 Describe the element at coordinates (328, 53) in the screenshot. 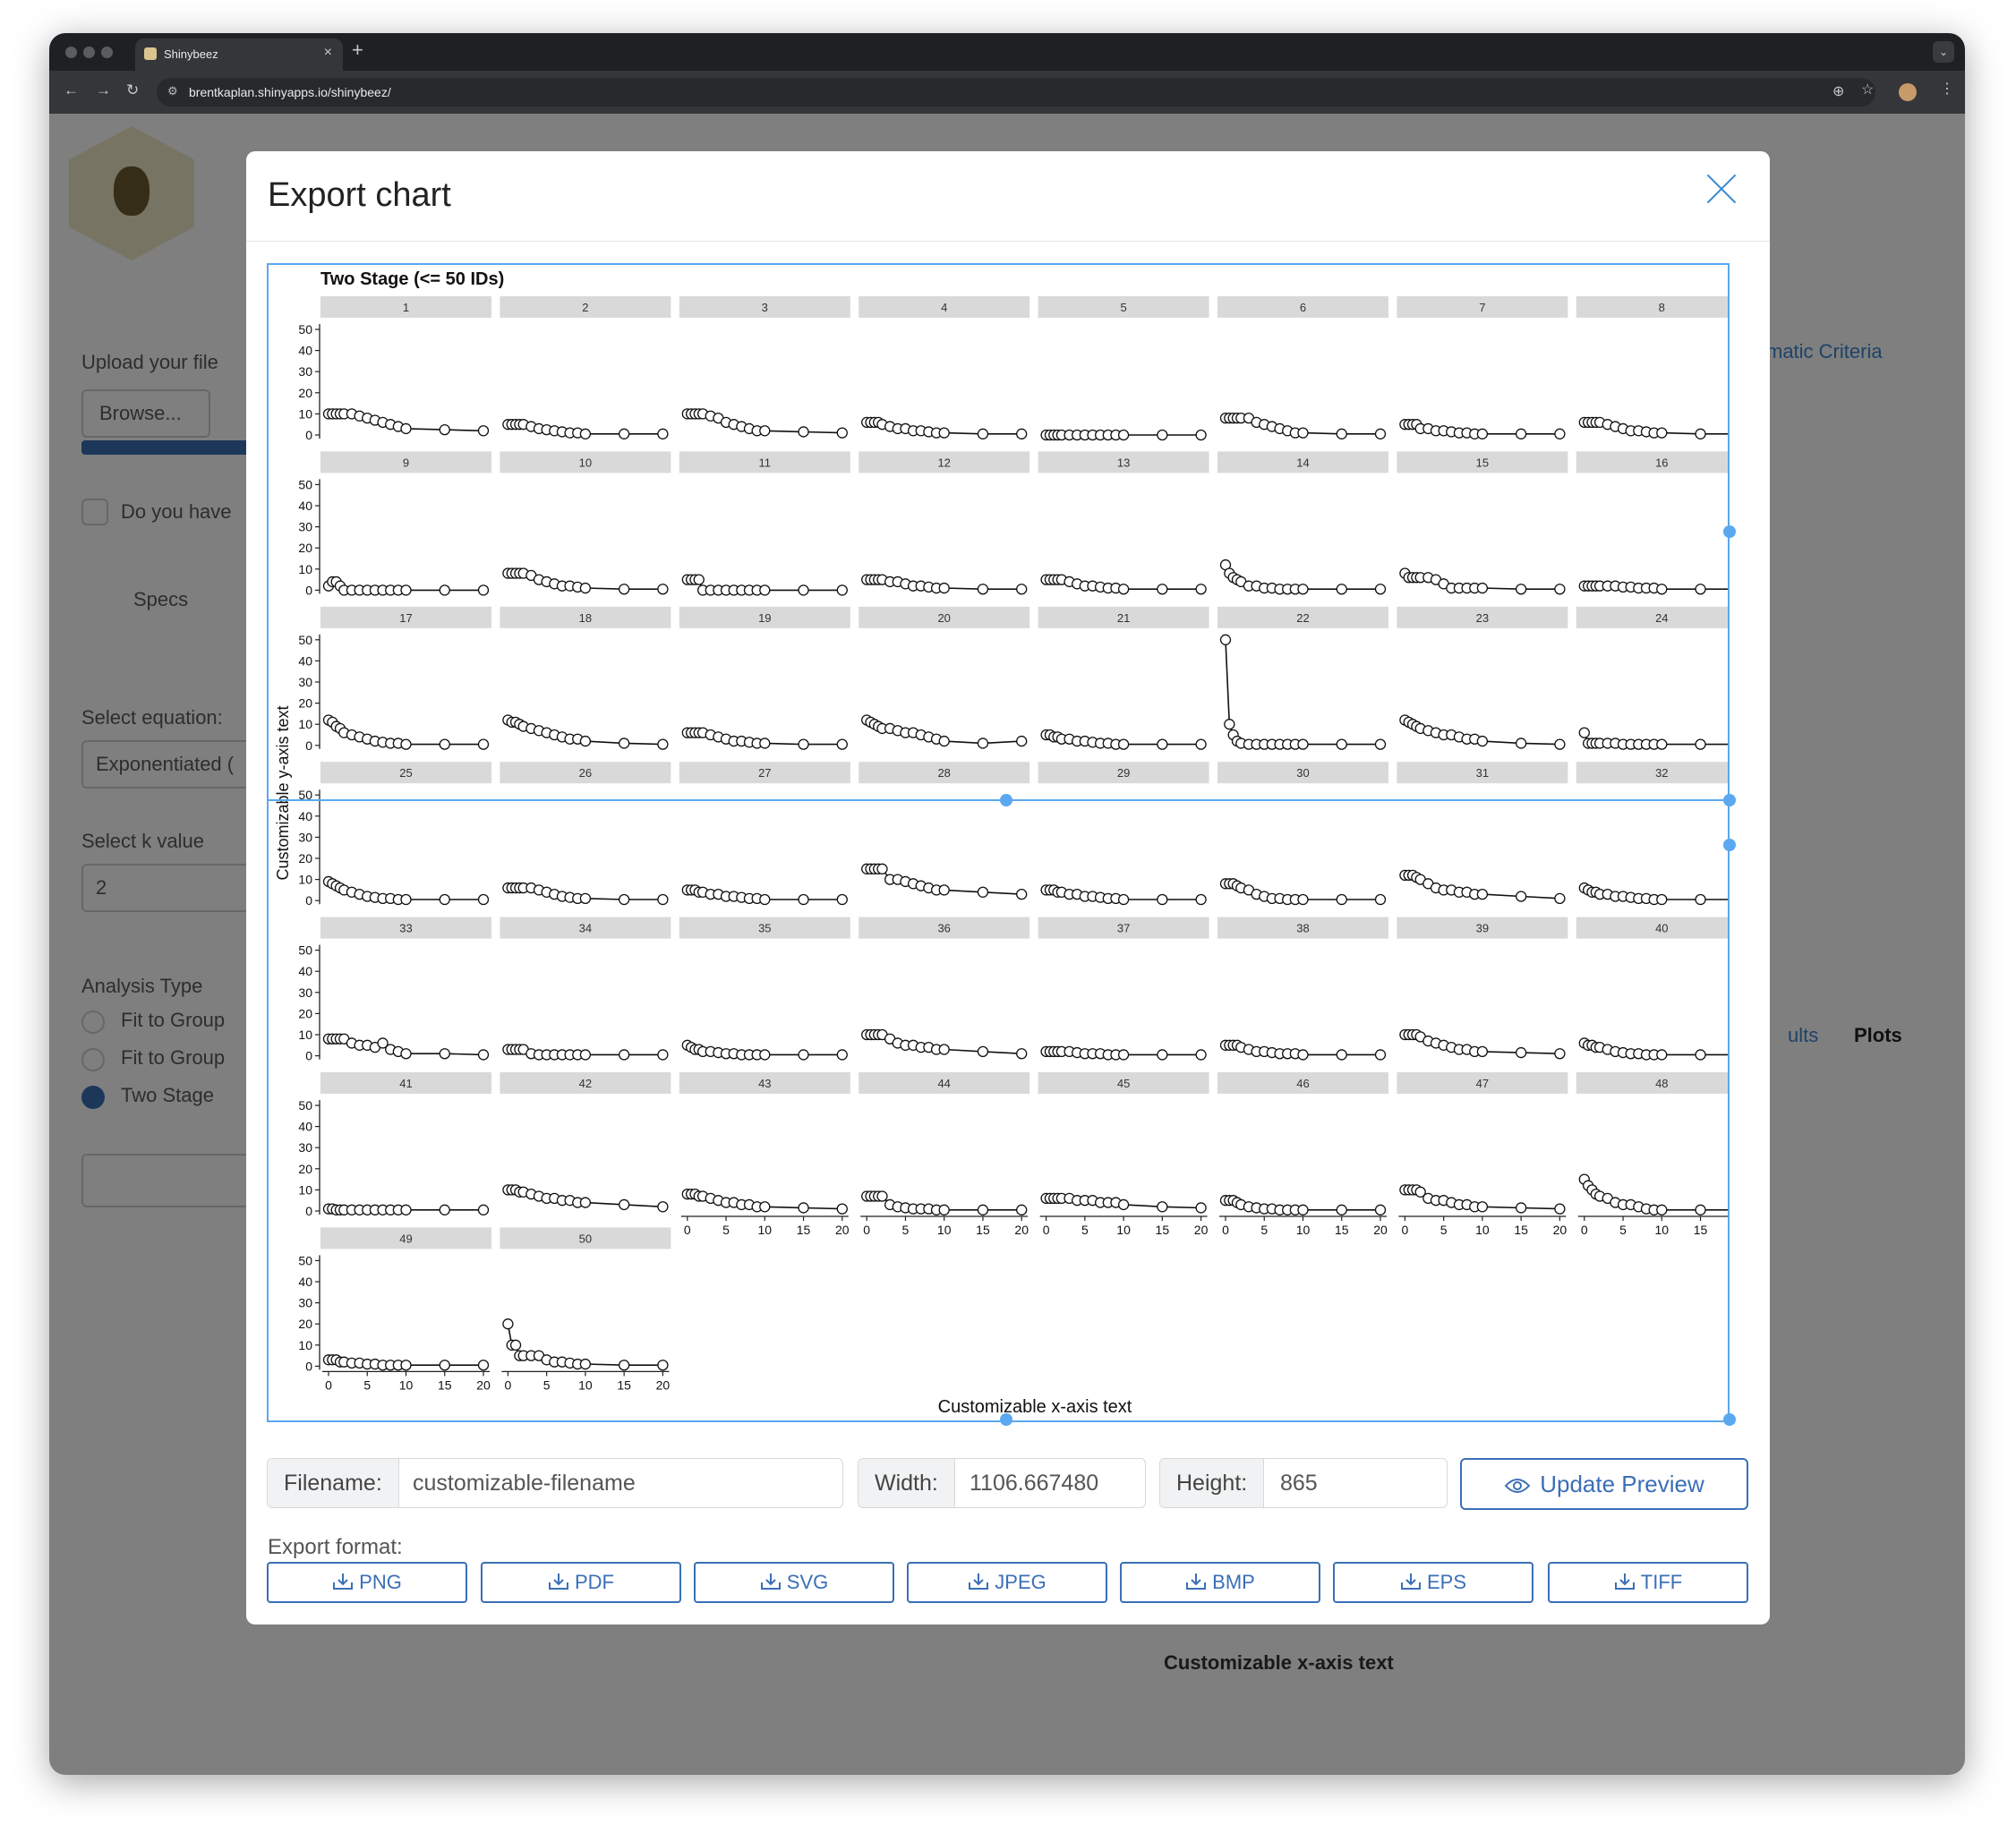

I see `close-tab-icon: ×` at that location.